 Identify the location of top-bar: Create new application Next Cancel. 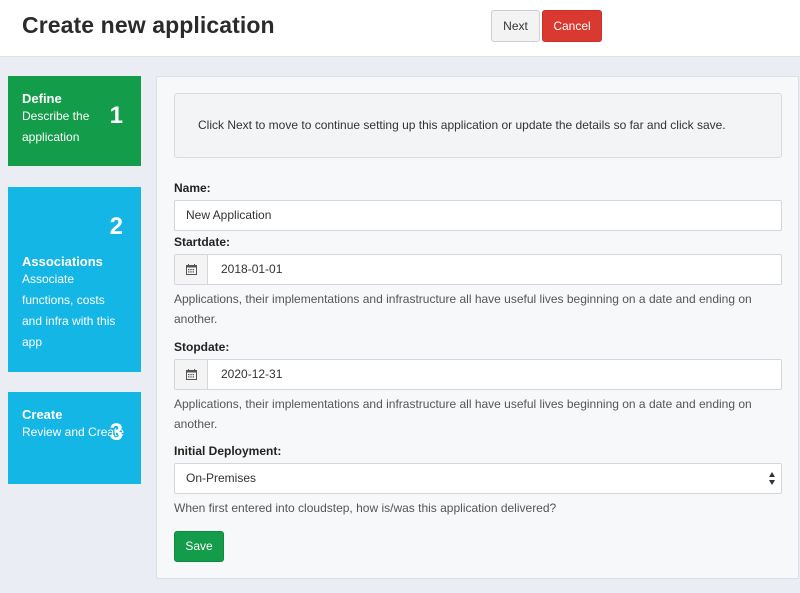
(400, 28).